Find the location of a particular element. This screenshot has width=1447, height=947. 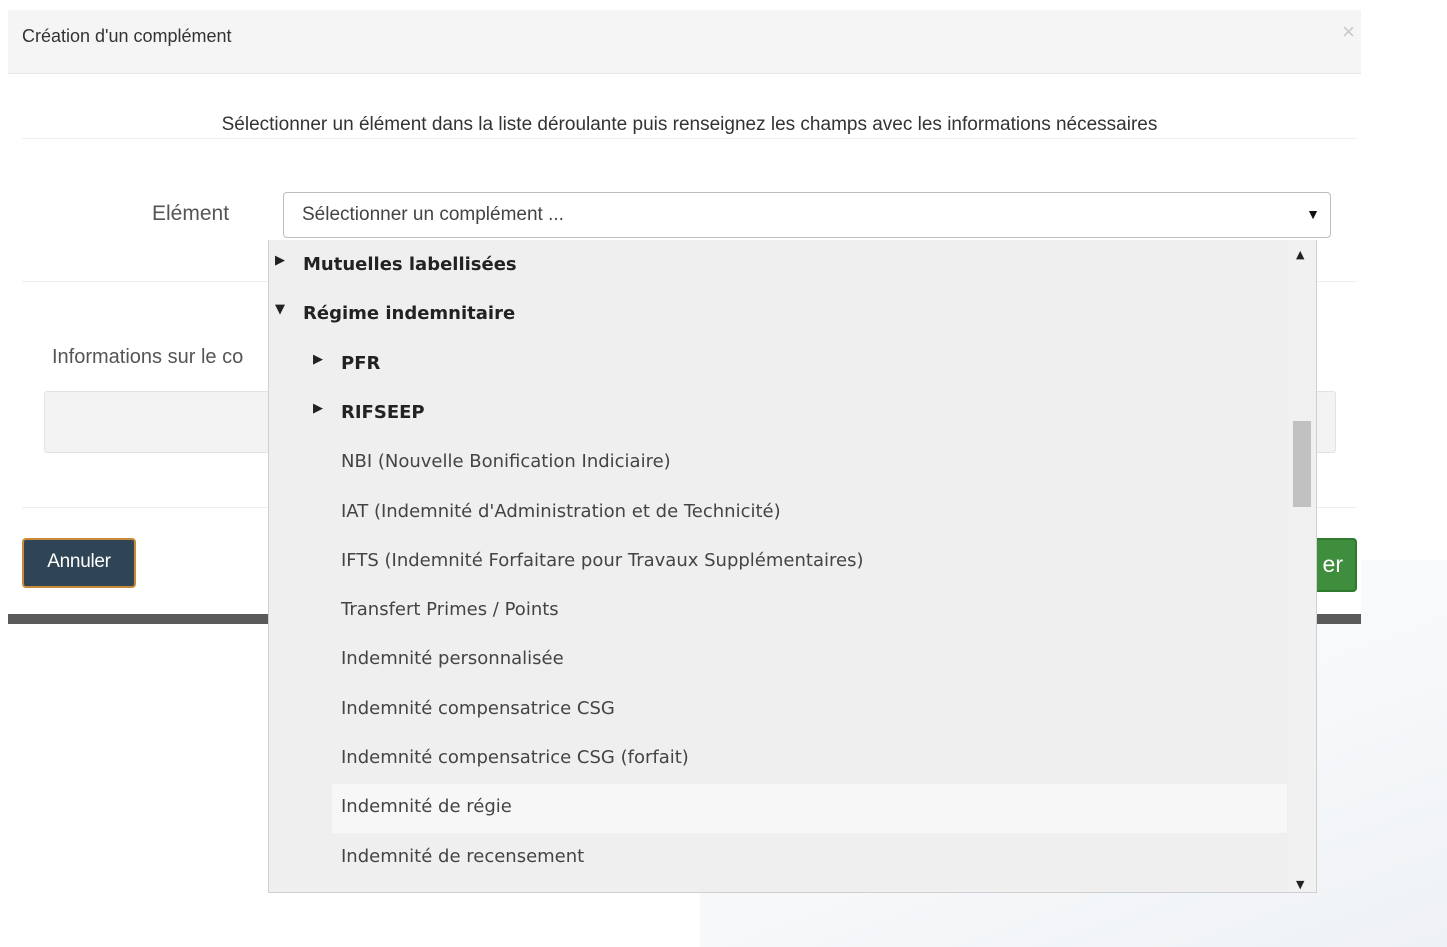

cancel-button: Annuler is located at coordinates (79, 563).